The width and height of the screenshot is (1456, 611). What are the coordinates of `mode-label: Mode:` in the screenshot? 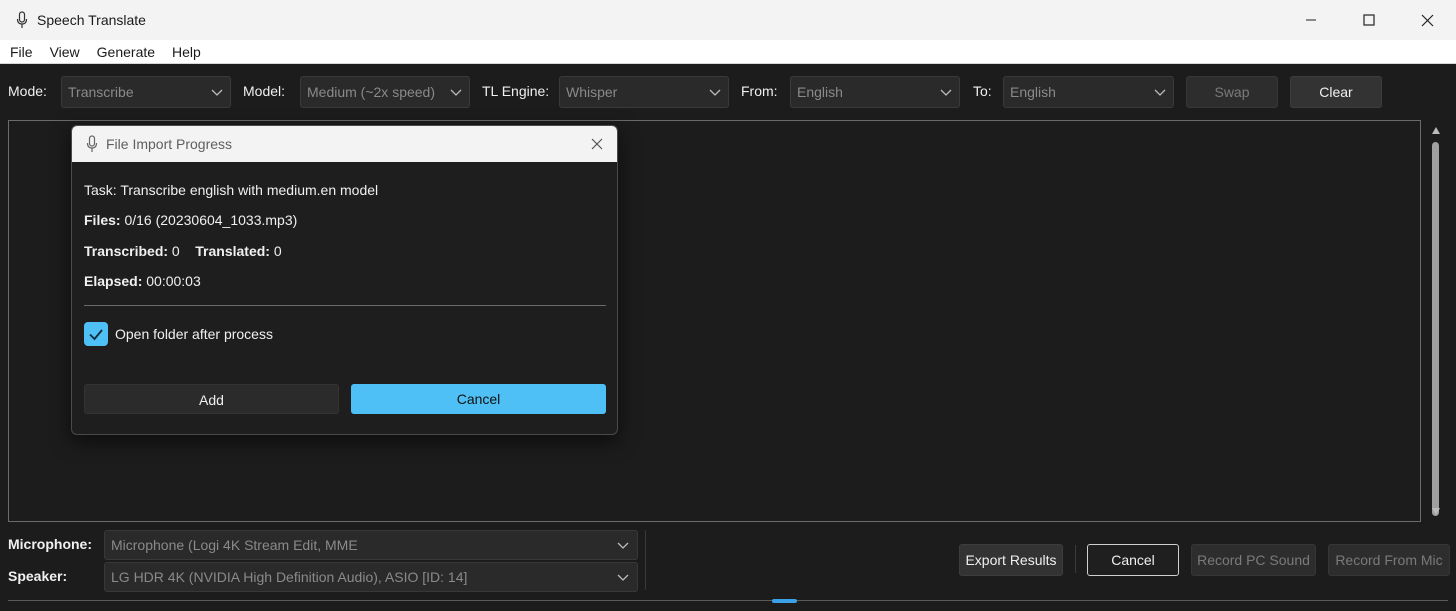 It's located at (27, 91).